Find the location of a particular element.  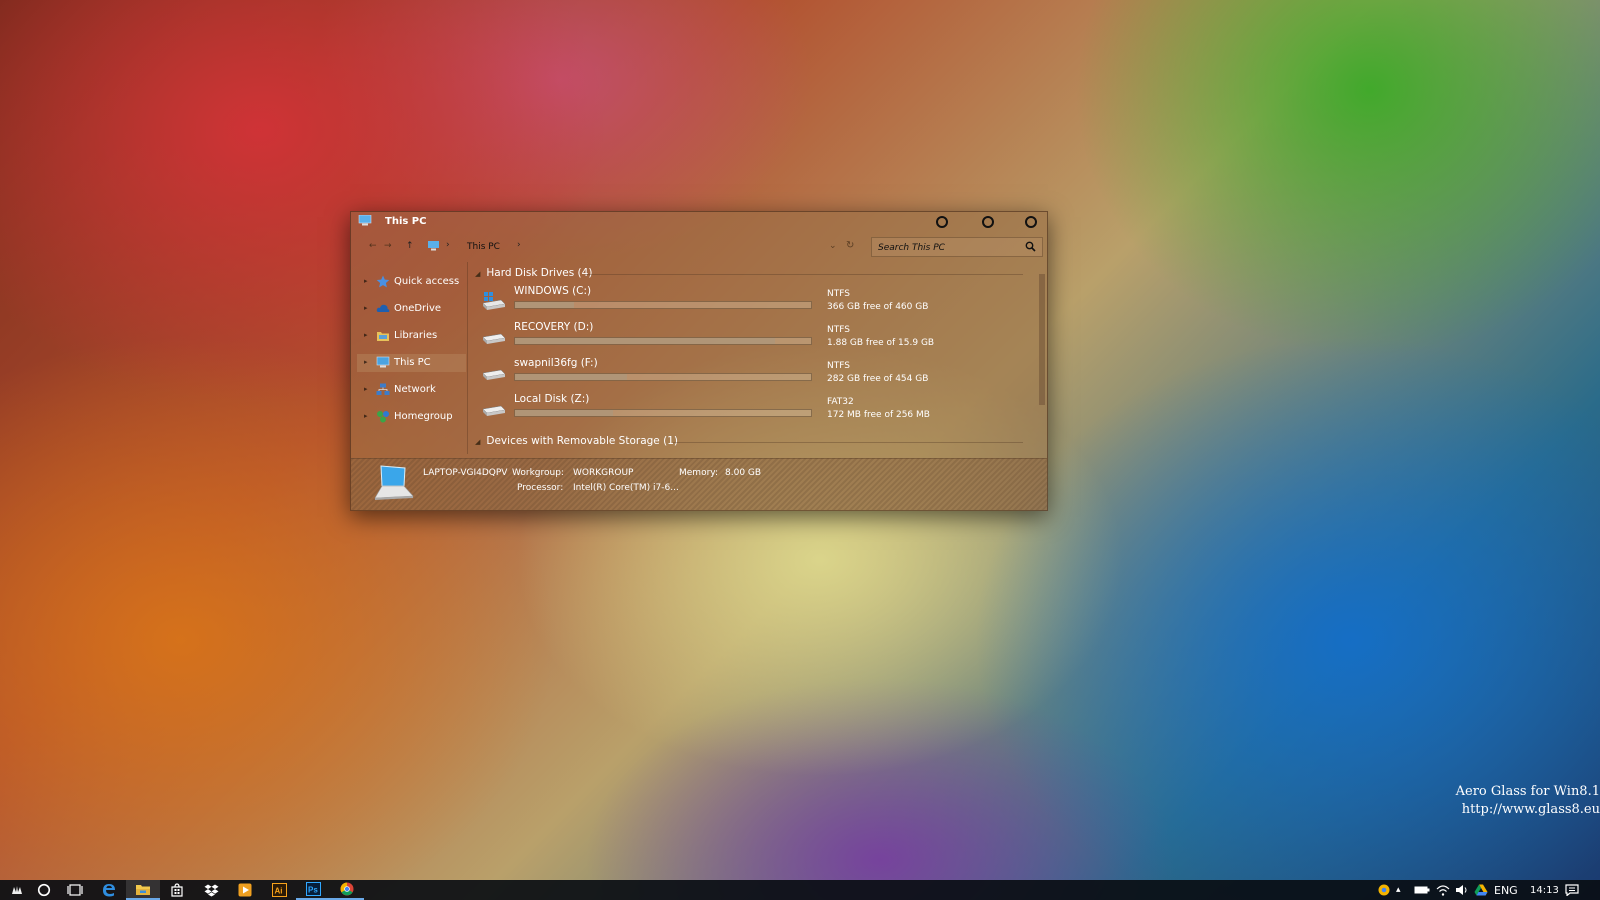

taskbar: Ai Ps ▴ ENG 14:13 is located at coordinates (800, 890).